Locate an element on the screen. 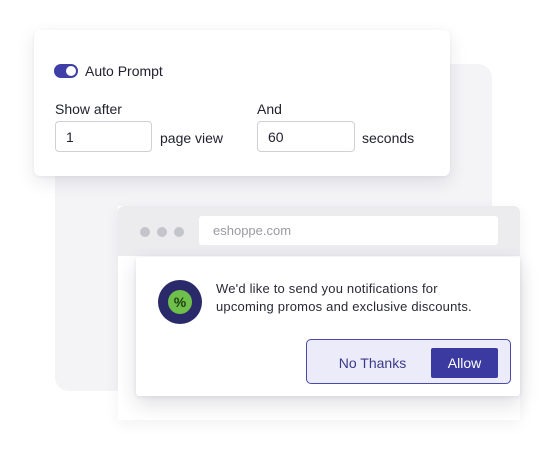  page-view-count-input: 1 is located at coordinates (103, 136).